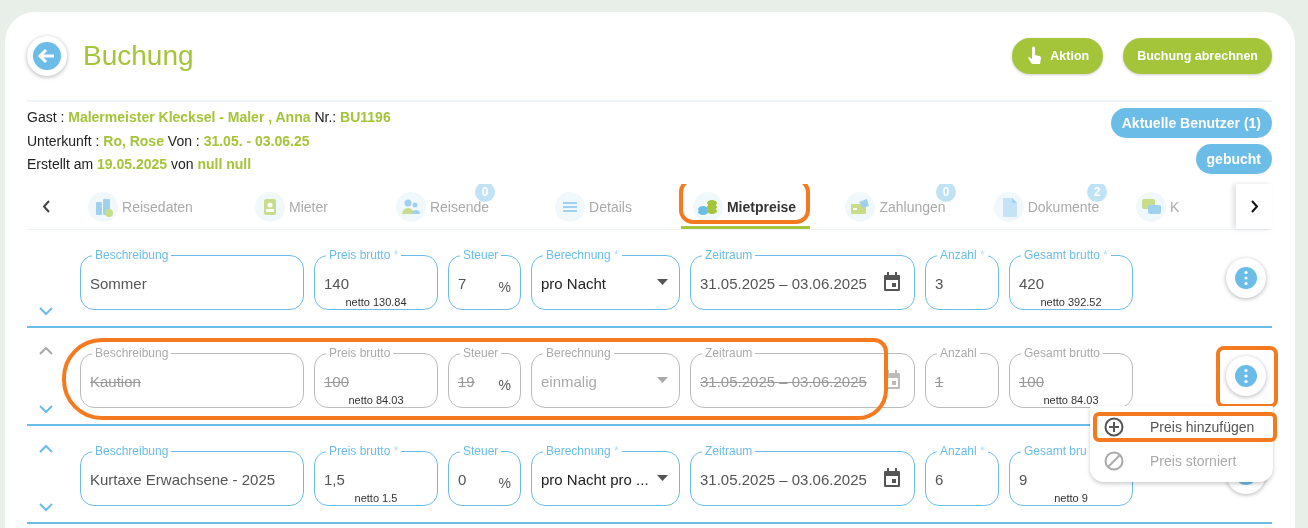 Image resolution: width=1308 pixels, height=528 pixels. I want to click on field-value: 0, so click(462, 479).